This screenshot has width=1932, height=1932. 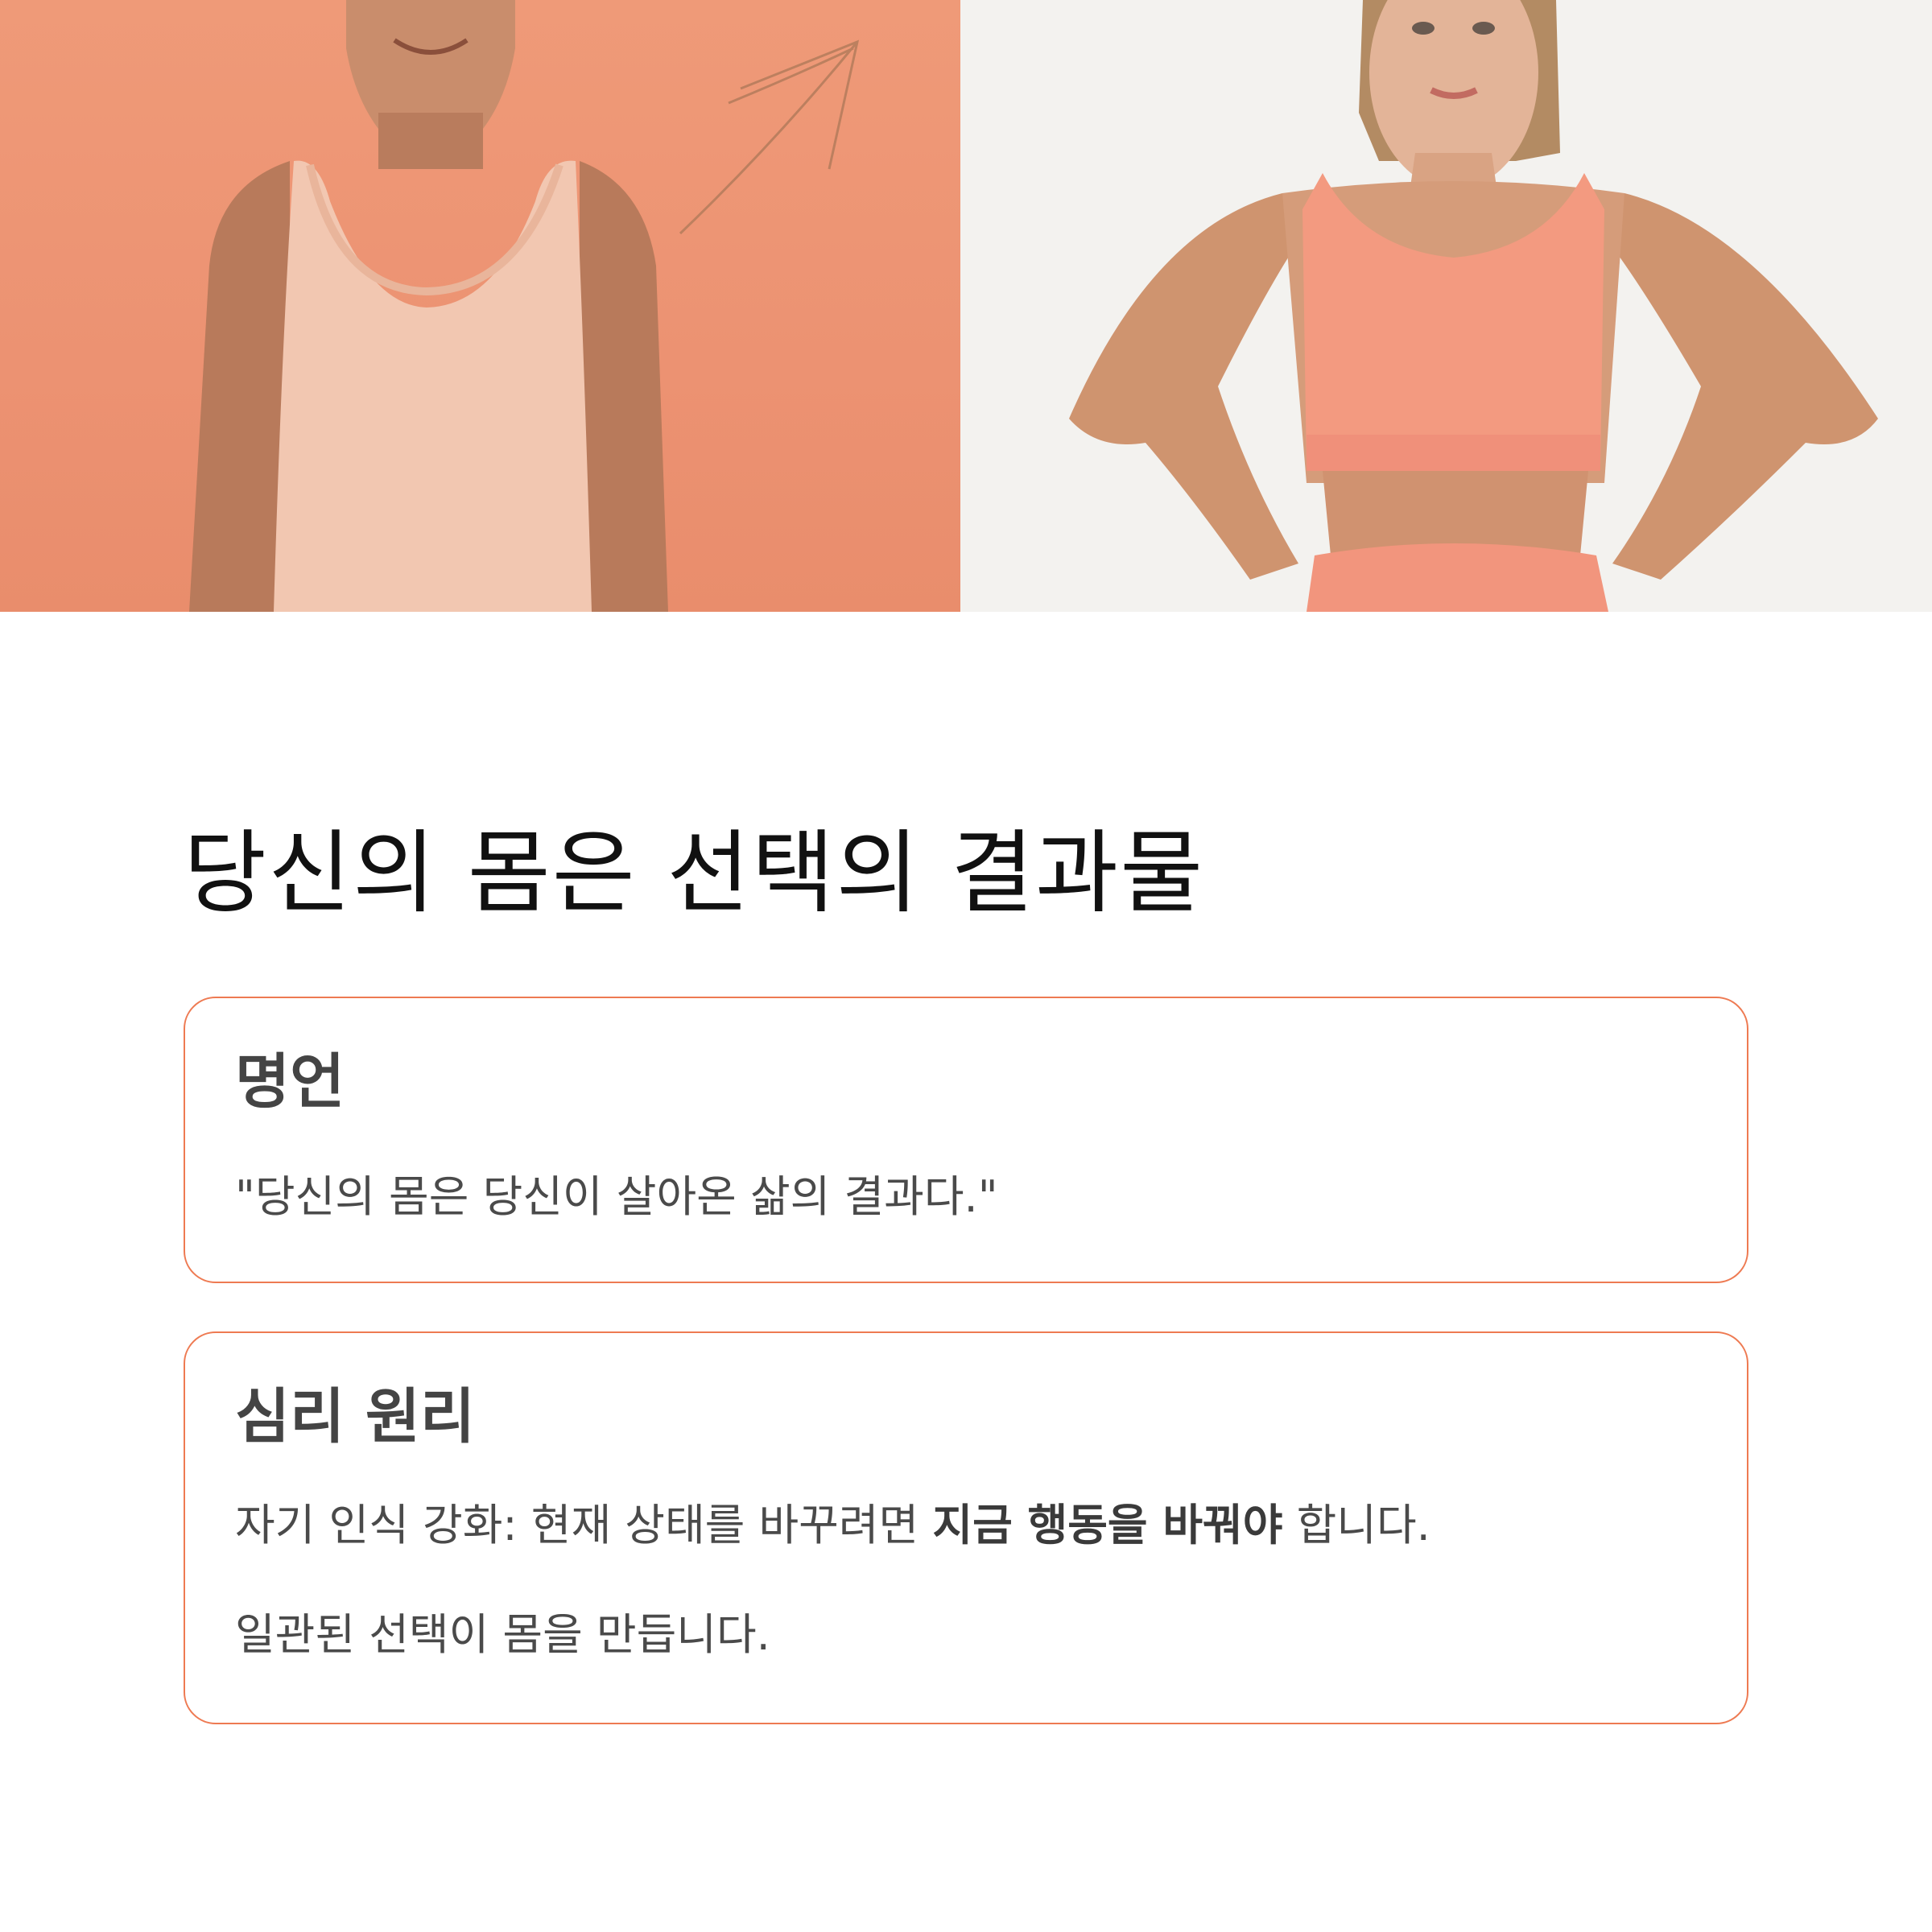 What do you see at coordinates (290, 1082) in the screenshot?
I see `quote-card-heading: 명언` at bounding box center [290, 1082].